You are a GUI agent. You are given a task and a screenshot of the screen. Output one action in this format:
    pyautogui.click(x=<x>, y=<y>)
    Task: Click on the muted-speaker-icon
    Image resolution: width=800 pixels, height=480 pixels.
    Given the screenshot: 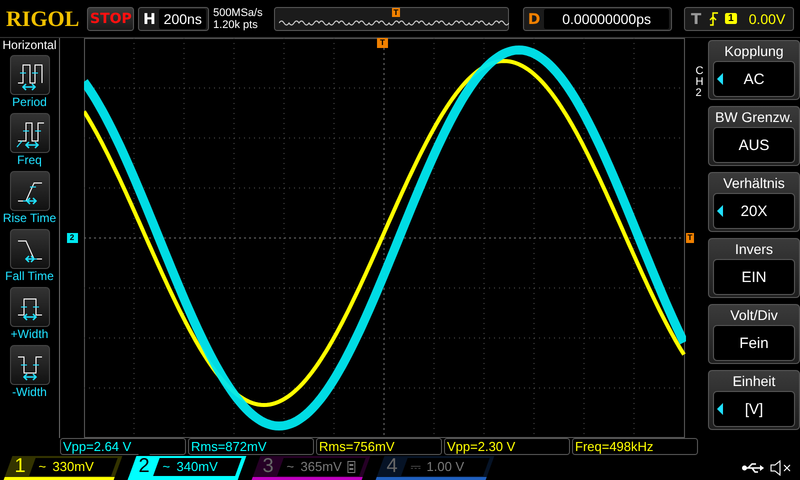 What is the action you would take?
    pyautogui.click(x=781, y=468)
    